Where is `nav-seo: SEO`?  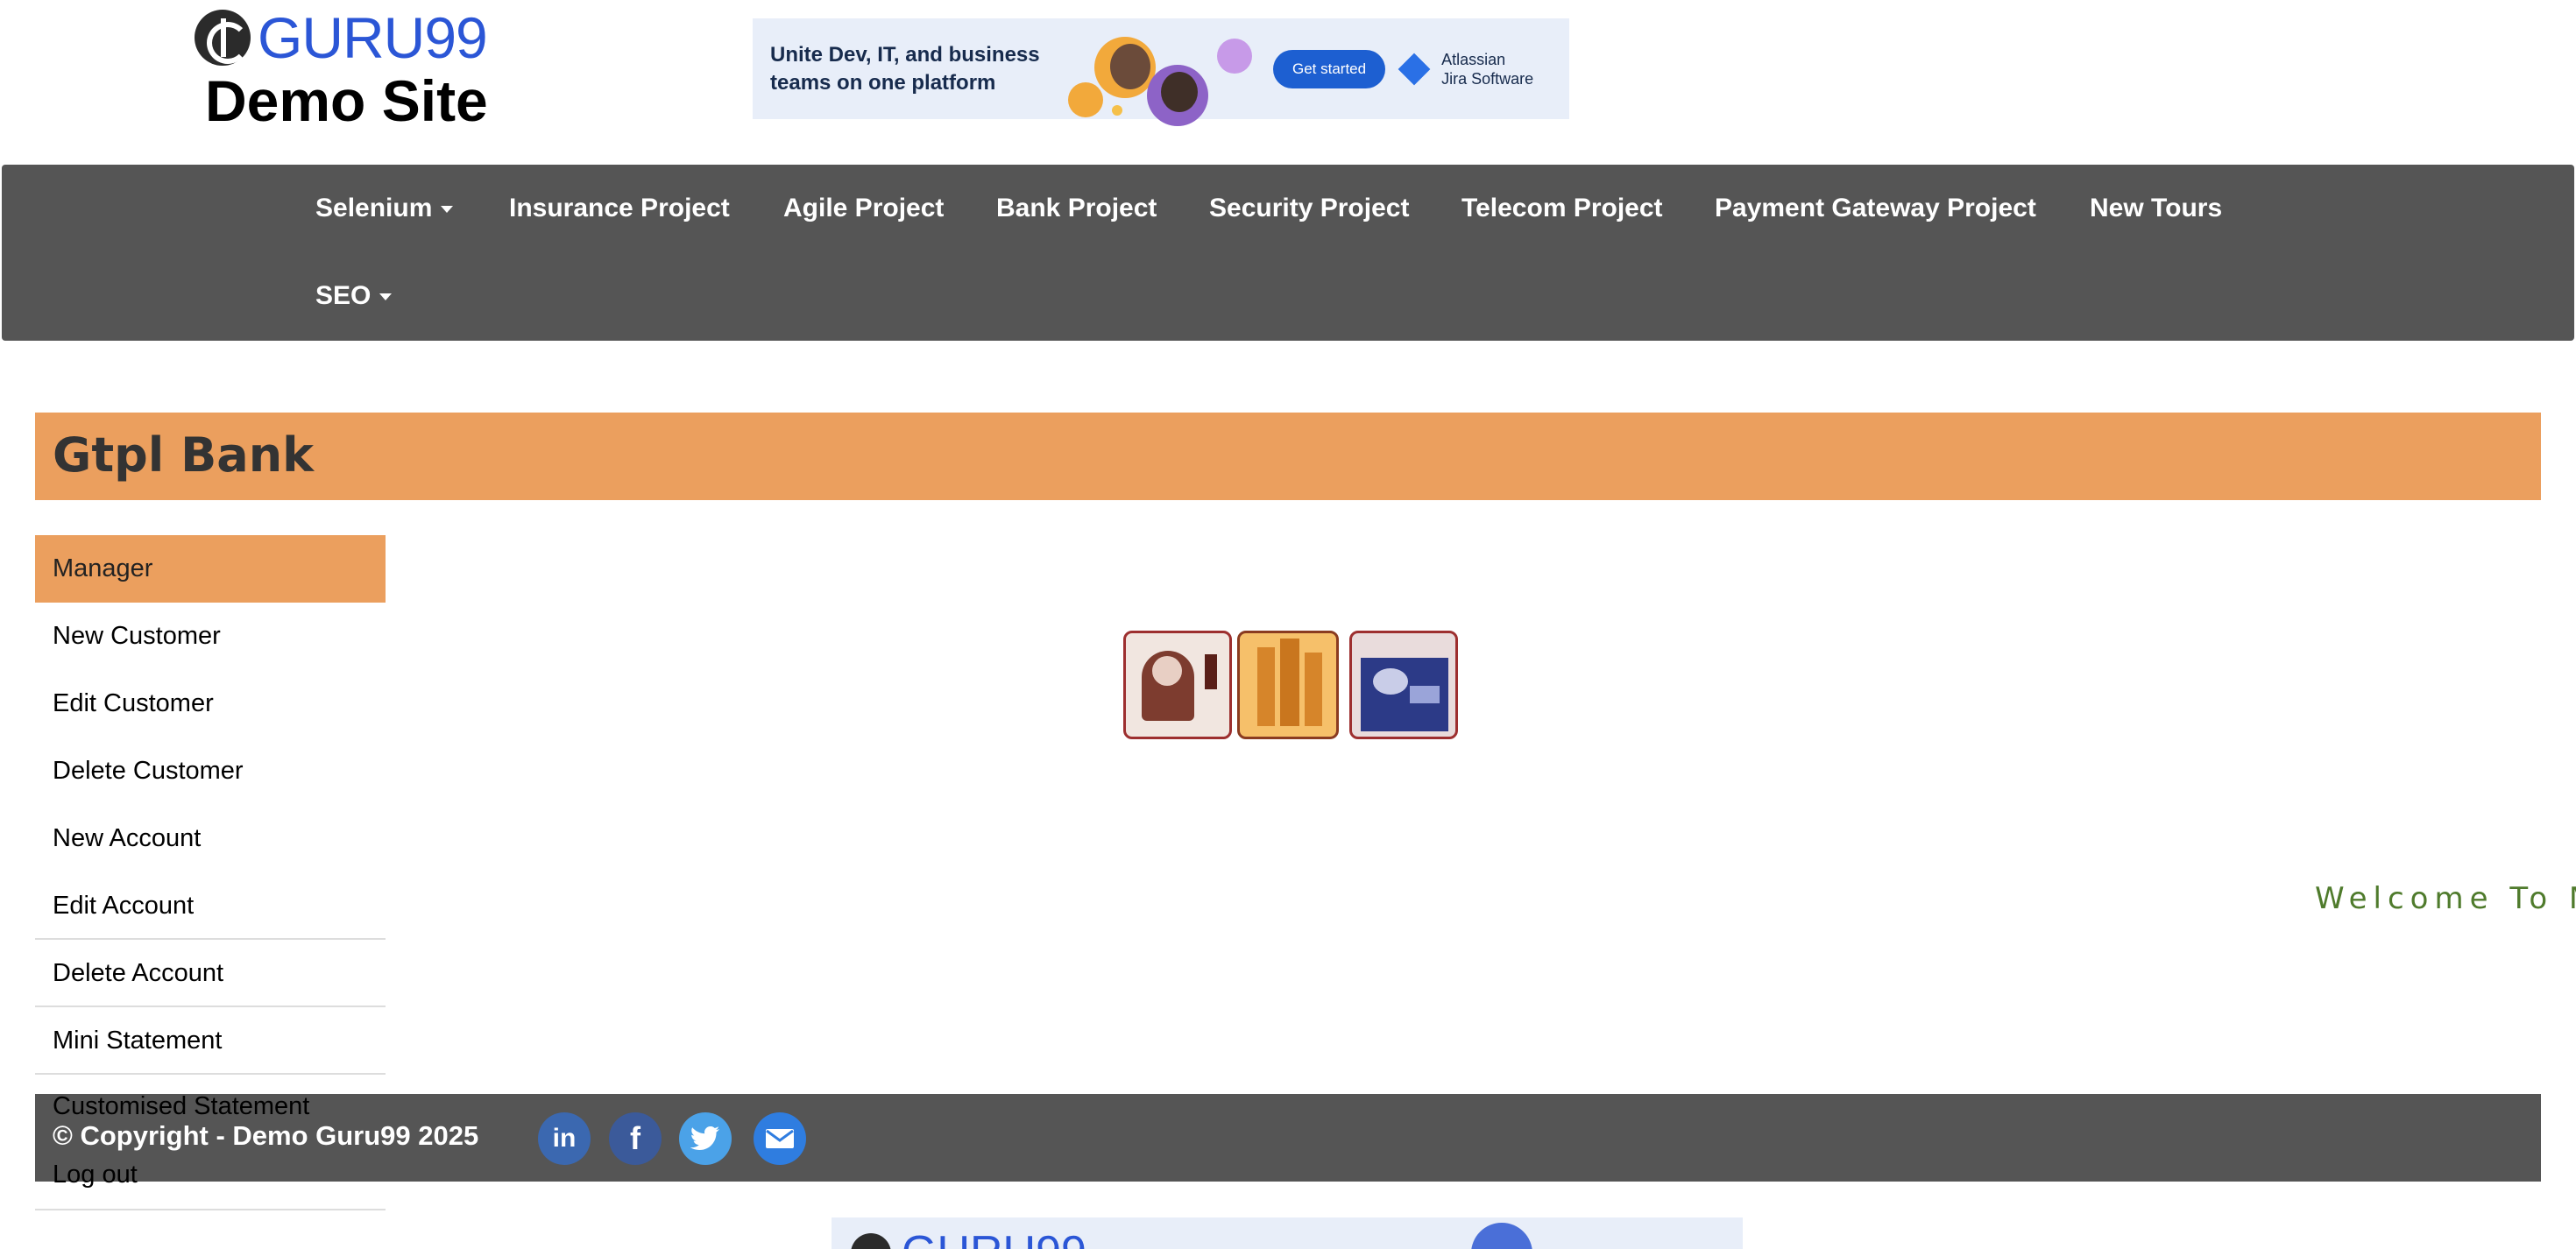
nav-seo: SEO is located at coordinates (354, 296).